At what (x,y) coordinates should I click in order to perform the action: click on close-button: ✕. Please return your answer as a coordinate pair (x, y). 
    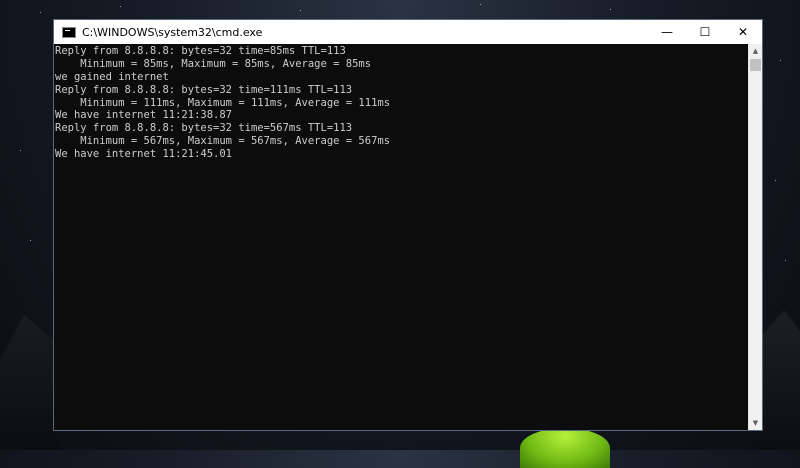
    Looking at the image, I should click on (743, 32).